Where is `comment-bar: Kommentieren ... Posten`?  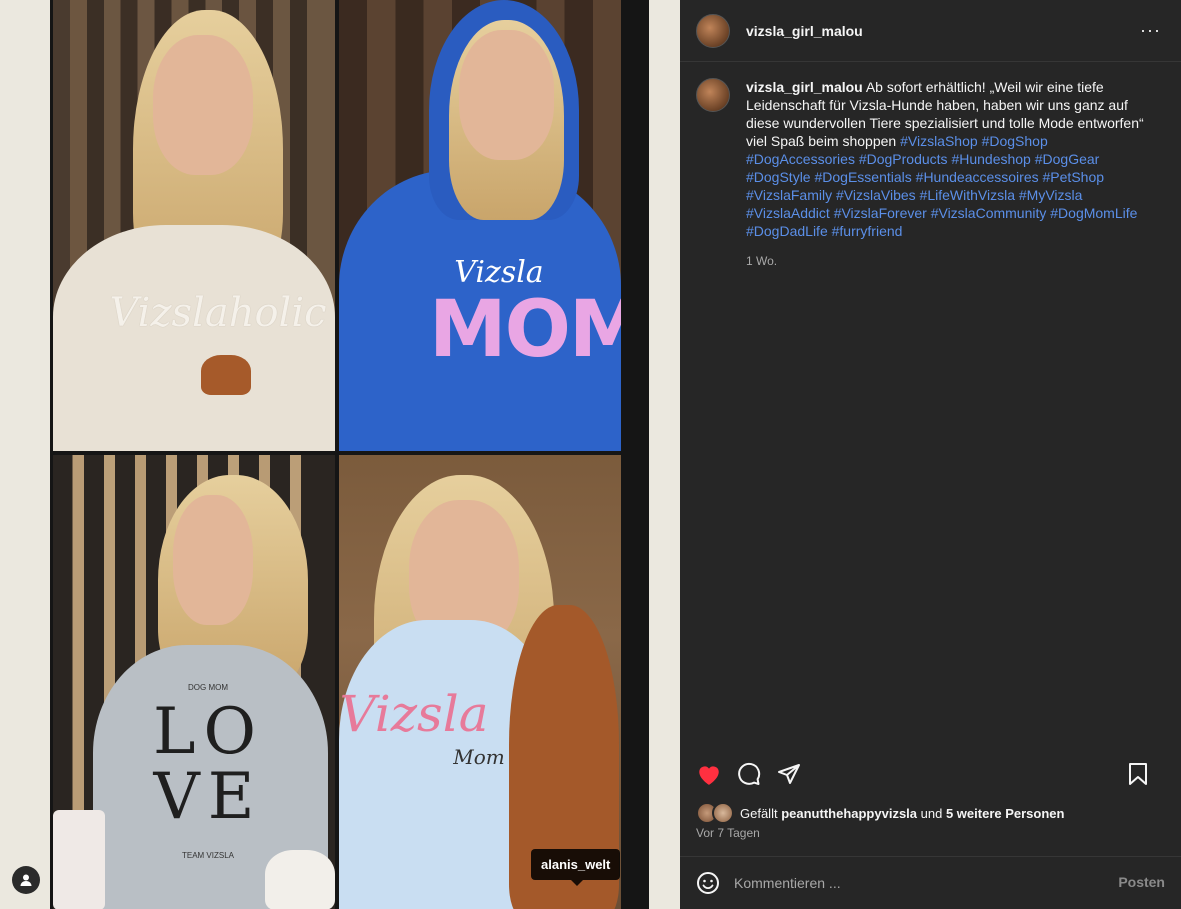 comment-bar: Kommentieren ... Posten is located at coordinates (930, 882).